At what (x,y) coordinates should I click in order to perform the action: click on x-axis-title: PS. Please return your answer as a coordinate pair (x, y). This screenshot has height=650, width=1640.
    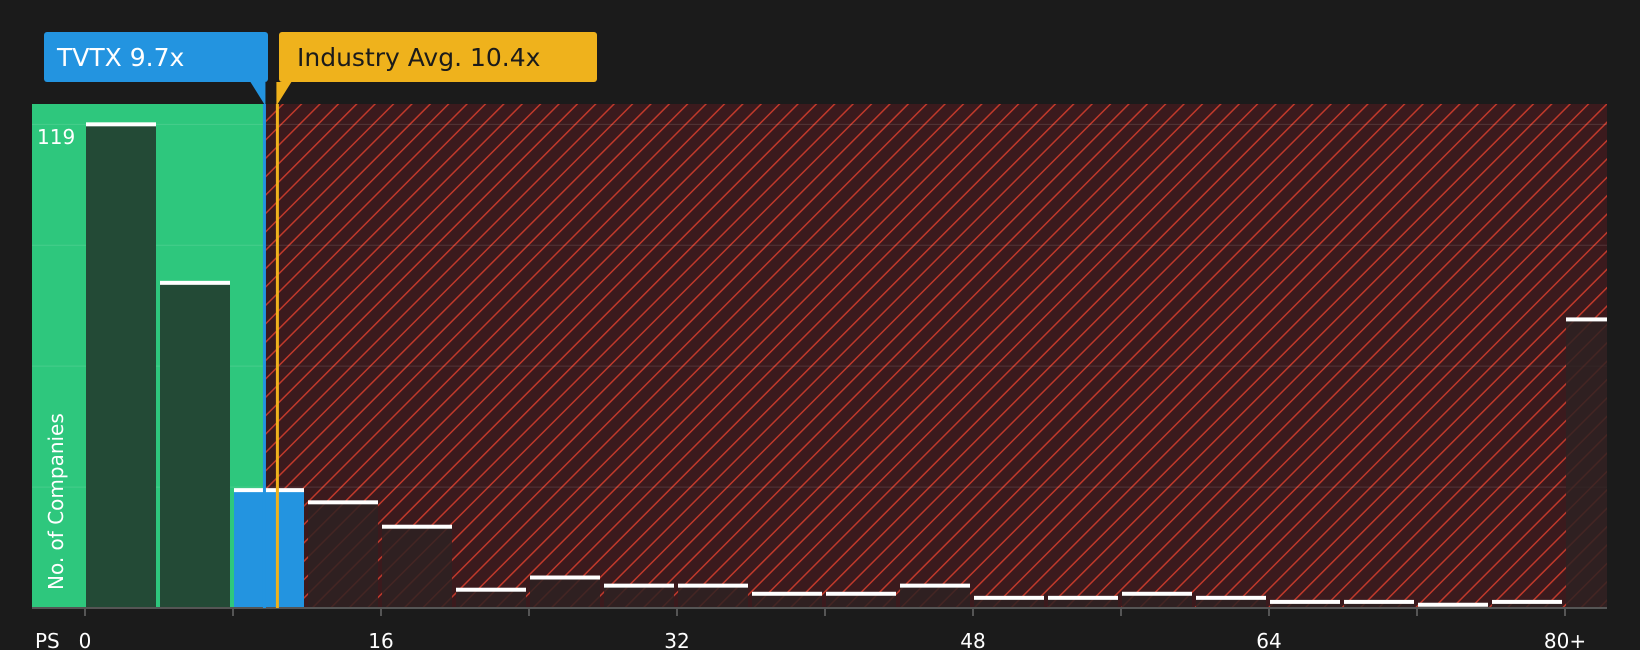
    Looking at the image, I should click on (47, 639).